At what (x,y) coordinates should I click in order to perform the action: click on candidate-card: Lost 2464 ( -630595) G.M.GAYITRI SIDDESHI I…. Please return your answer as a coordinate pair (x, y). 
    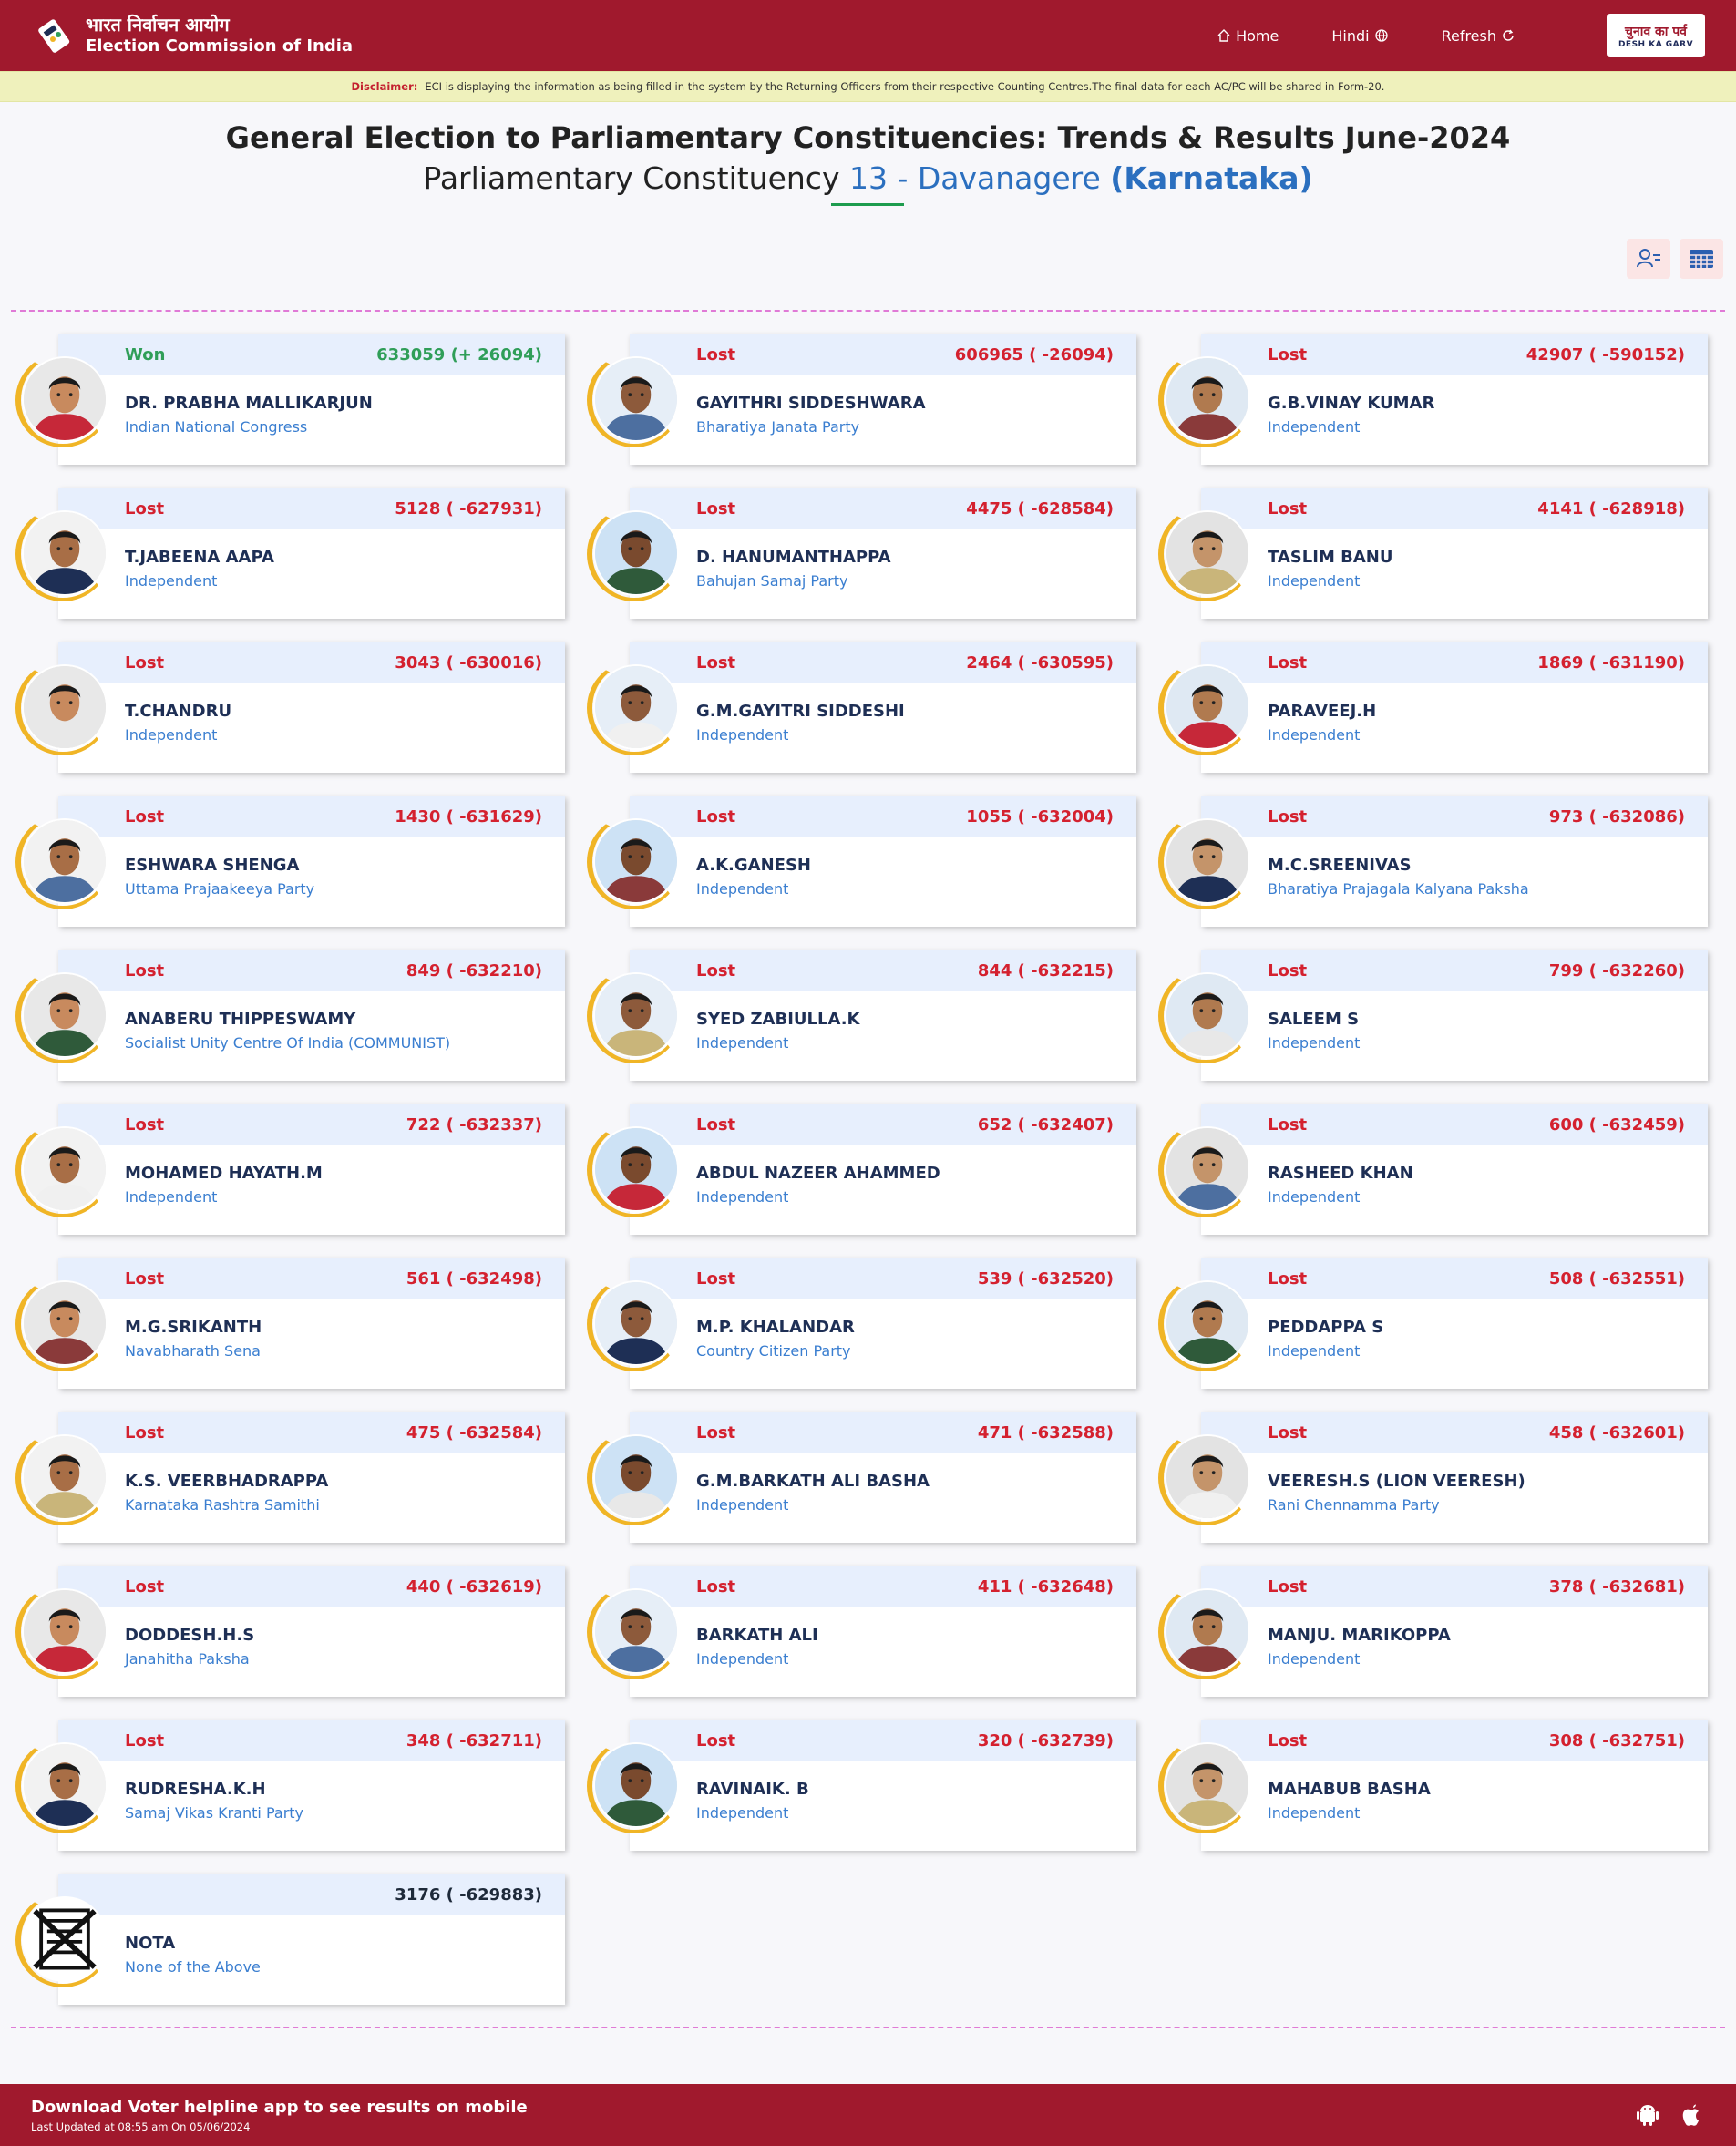
    Looking at the image, I should click on (861, 706).